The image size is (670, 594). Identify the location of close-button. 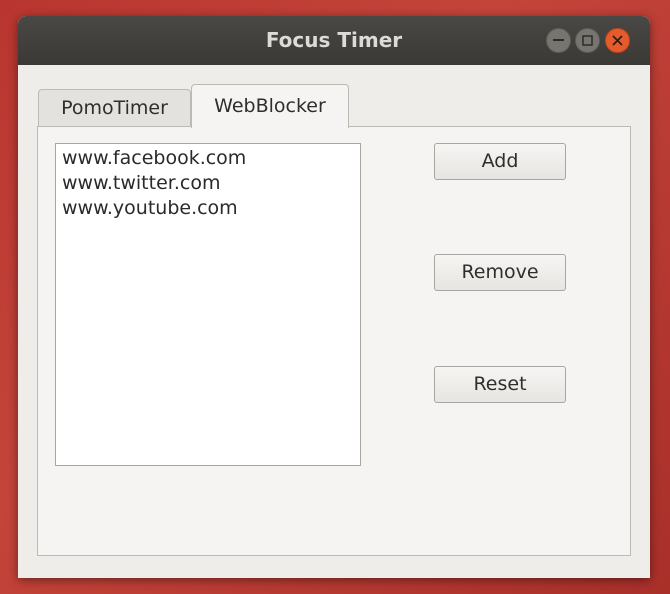
(617, 40).